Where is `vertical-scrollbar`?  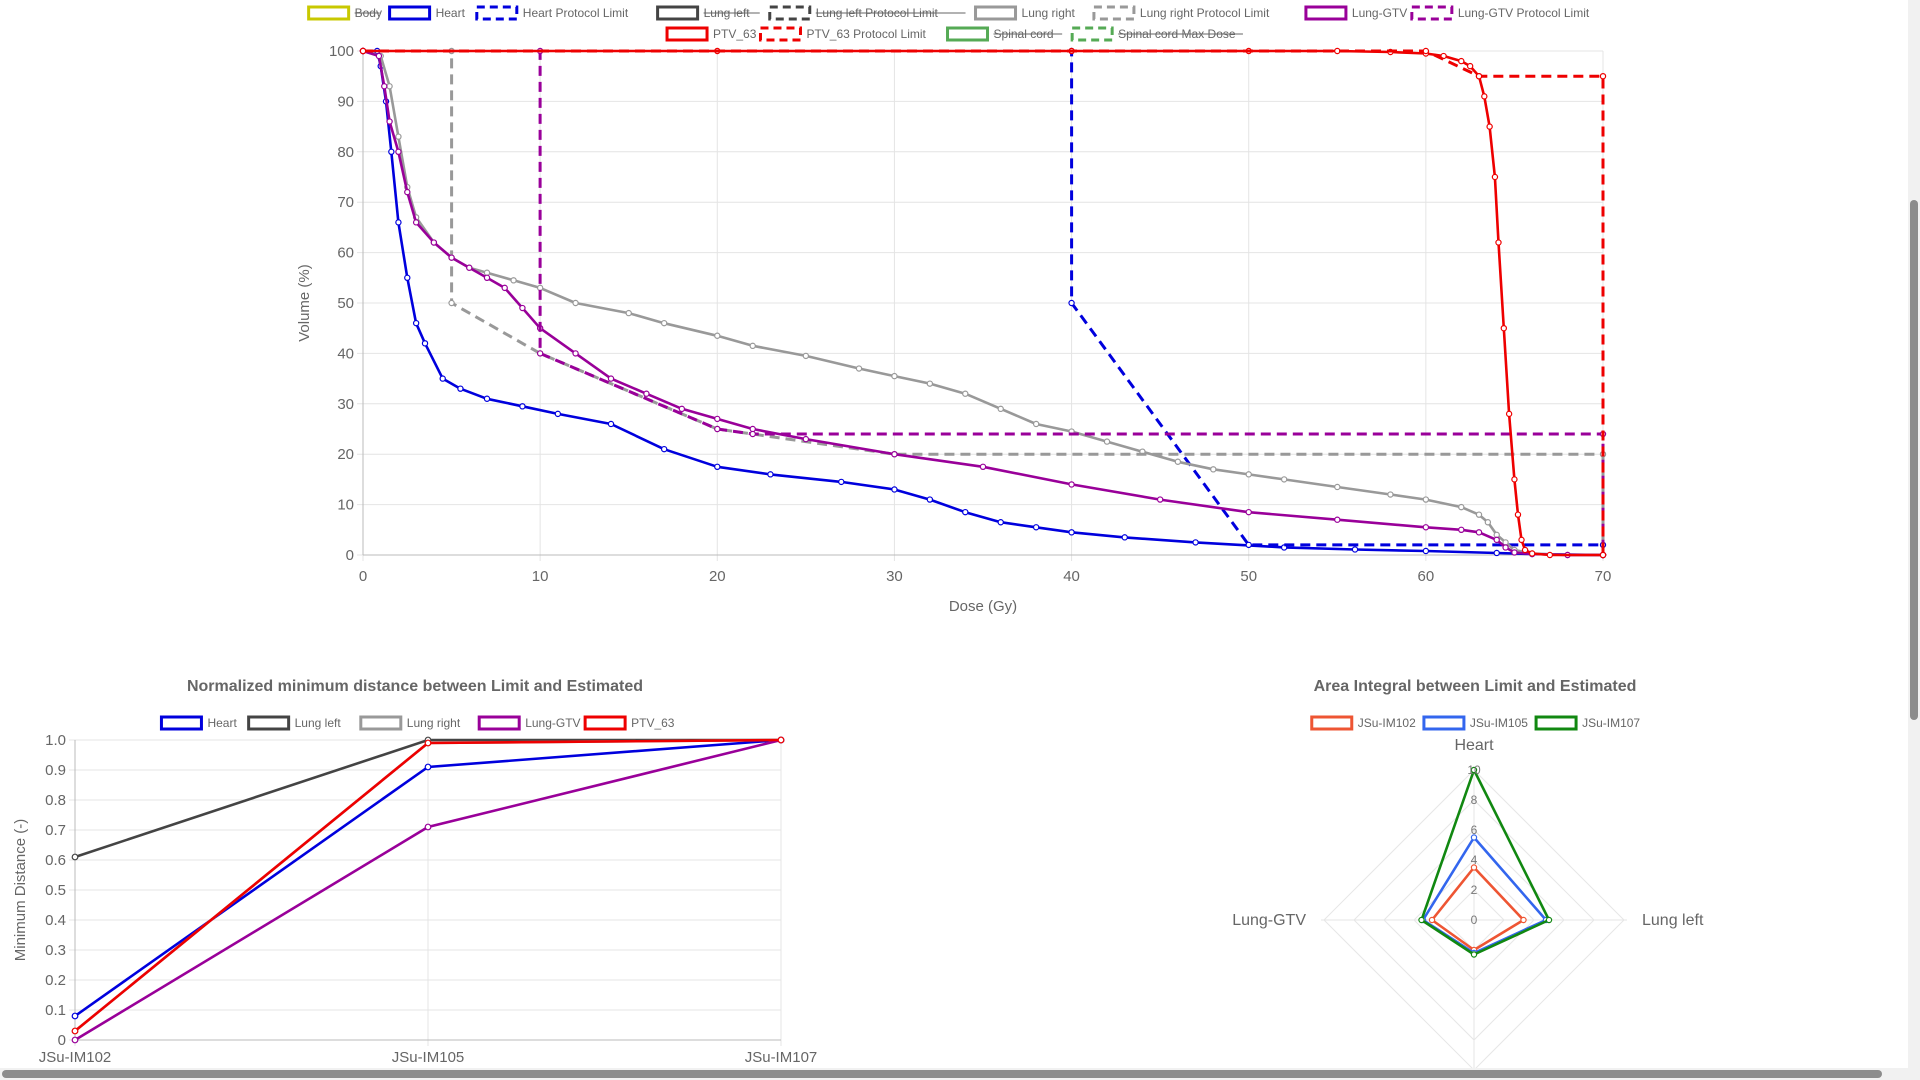 vertical-scrollbar is located at coordinates (1914, 540).